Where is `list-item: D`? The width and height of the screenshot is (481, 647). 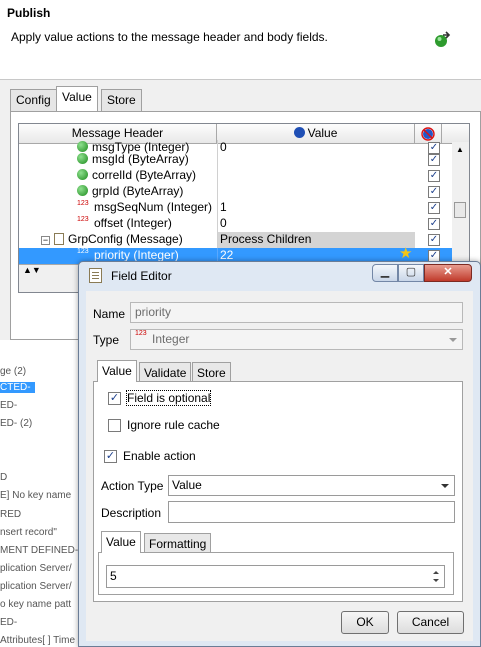 list-item: D is located at coordinates (3, 477).